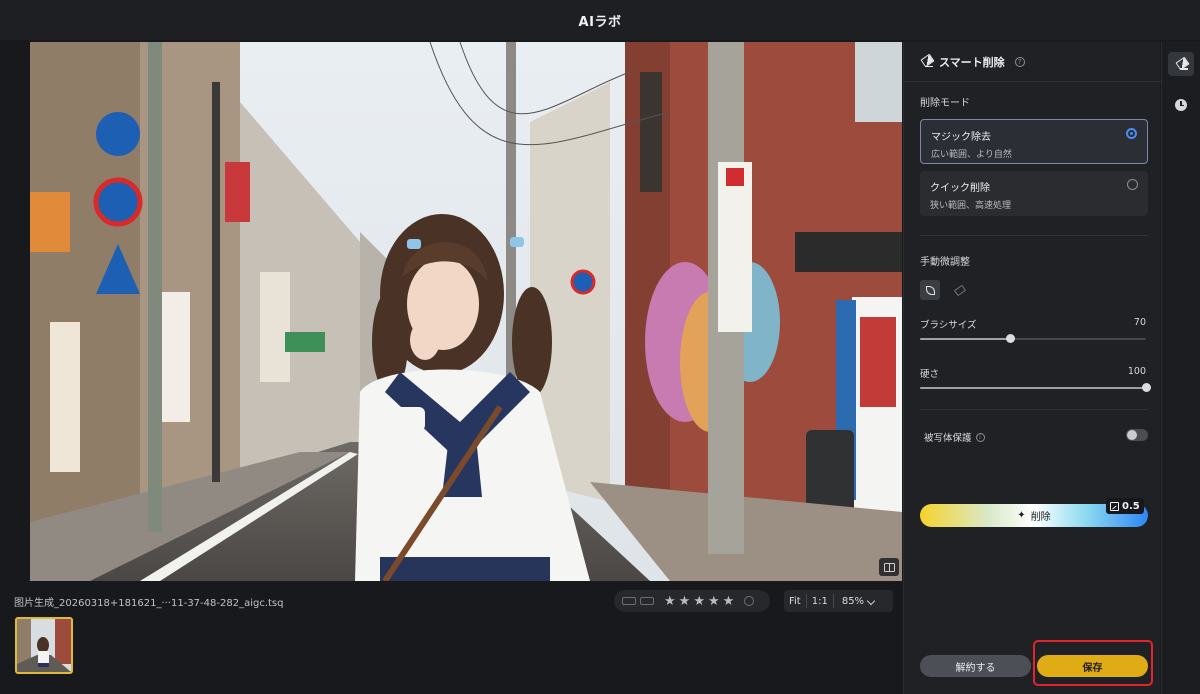 This screenshot has width=1200, height=694. I want to click on zoom-level-select: 85%, so click(856, 601).